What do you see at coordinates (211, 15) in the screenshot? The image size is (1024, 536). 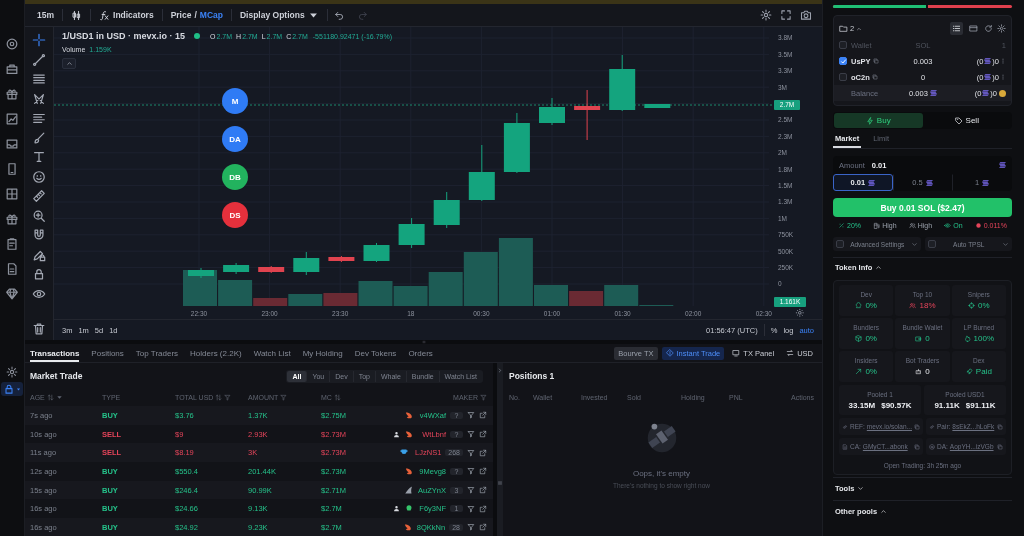 I see `mode-toggle: MCap` at bounding box center [211, 15].